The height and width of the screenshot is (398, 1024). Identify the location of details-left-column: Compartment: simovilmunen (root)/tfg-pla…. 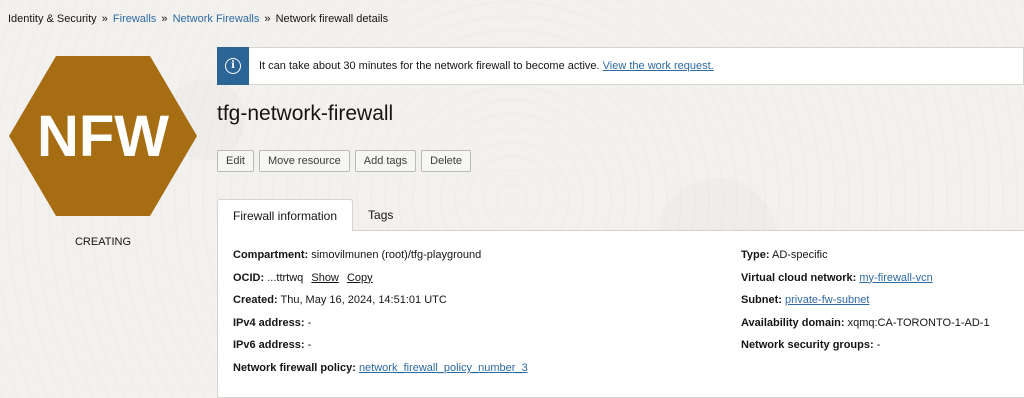
(380, 312).